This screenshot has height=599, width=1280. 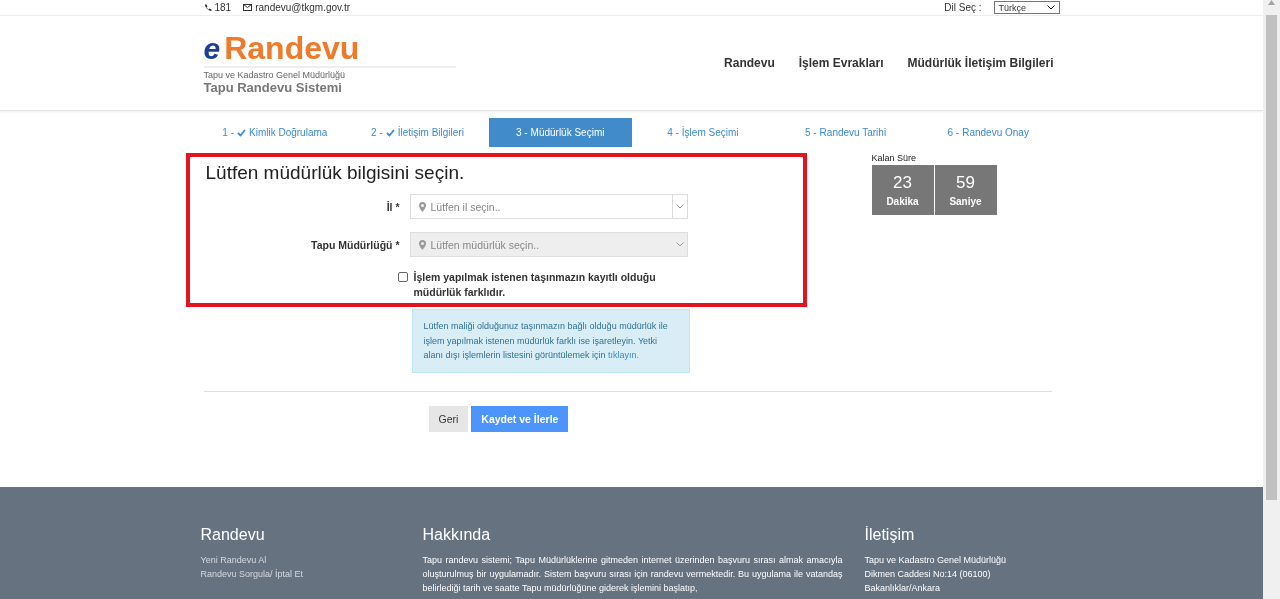 I want to click on contact-line: Dikmen Caddesi No:14 (06100), so click(x=928, y=574).